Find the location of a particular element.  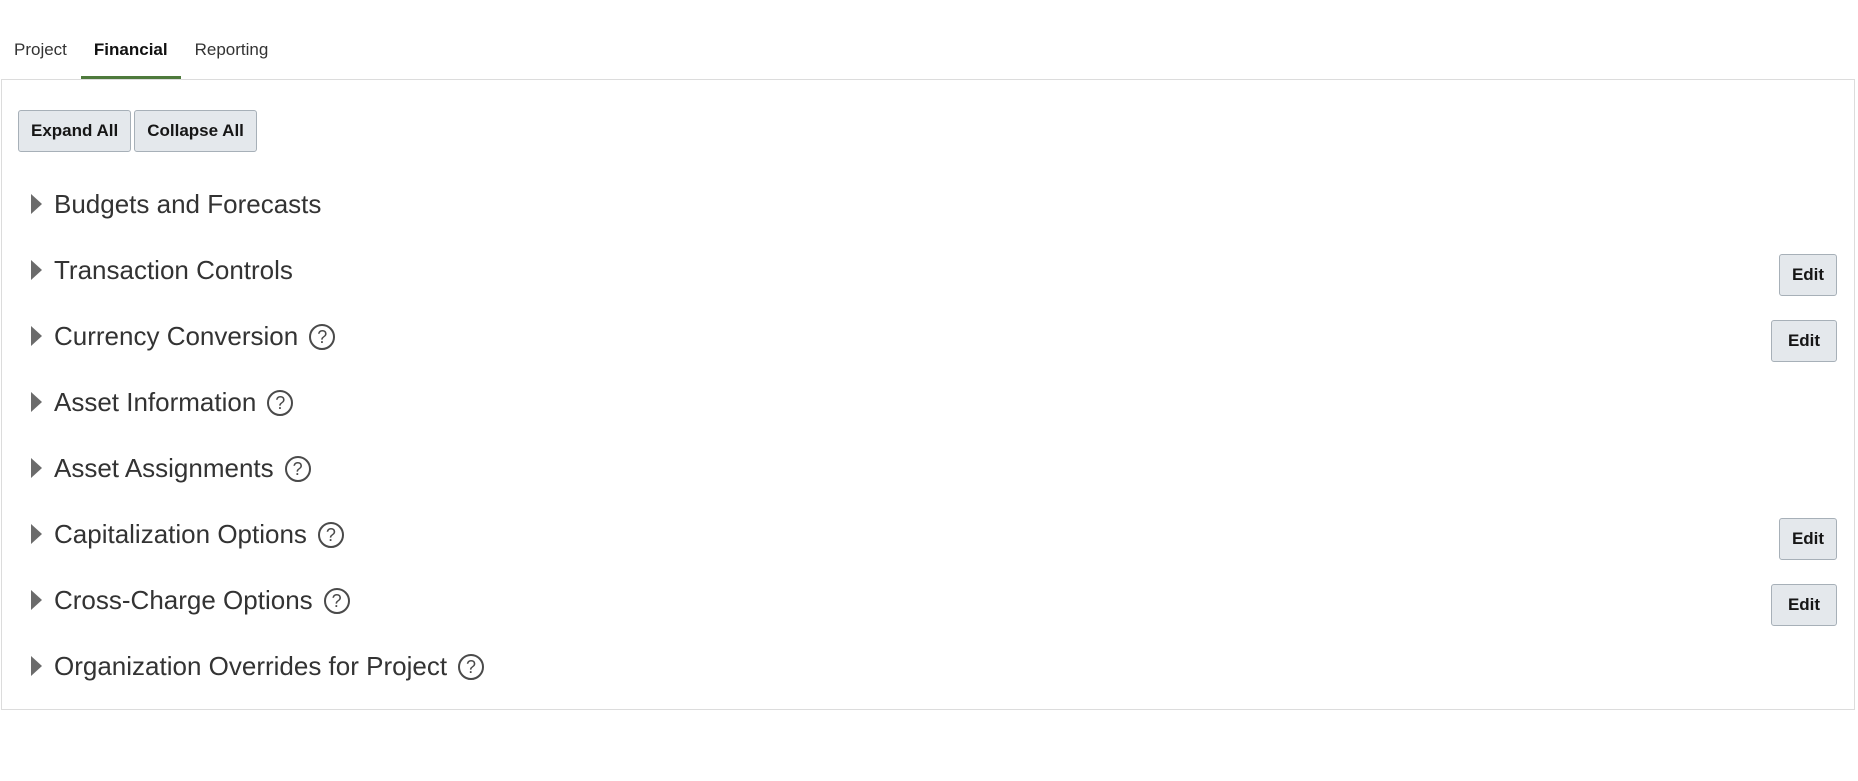

edit-transaction-controls-button: Edit is located at coordinates (1808, 275).